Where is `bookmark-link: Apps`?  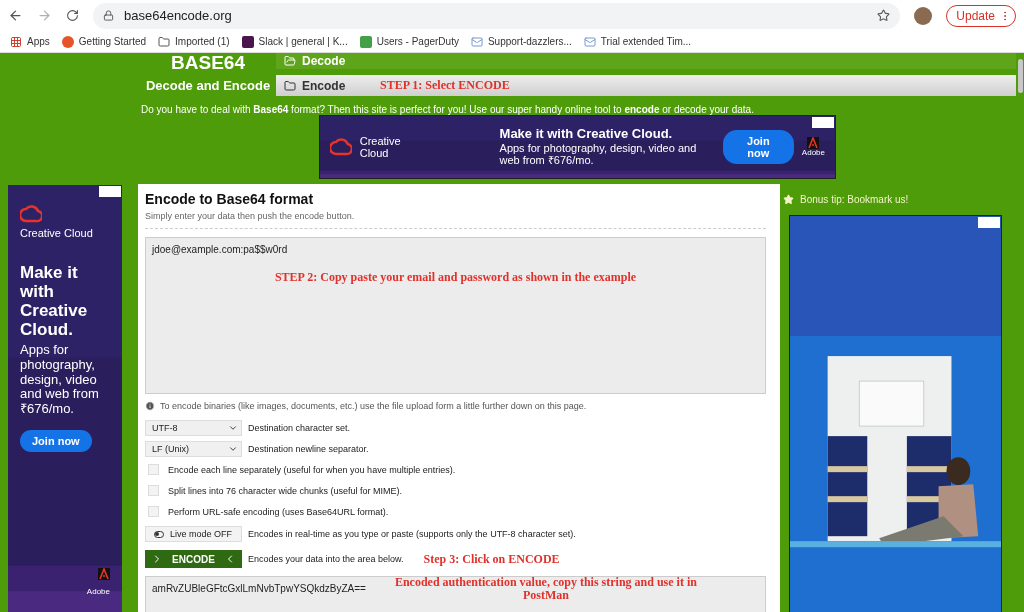
bookmark-link: Apps is located at coordinates (38, 41).